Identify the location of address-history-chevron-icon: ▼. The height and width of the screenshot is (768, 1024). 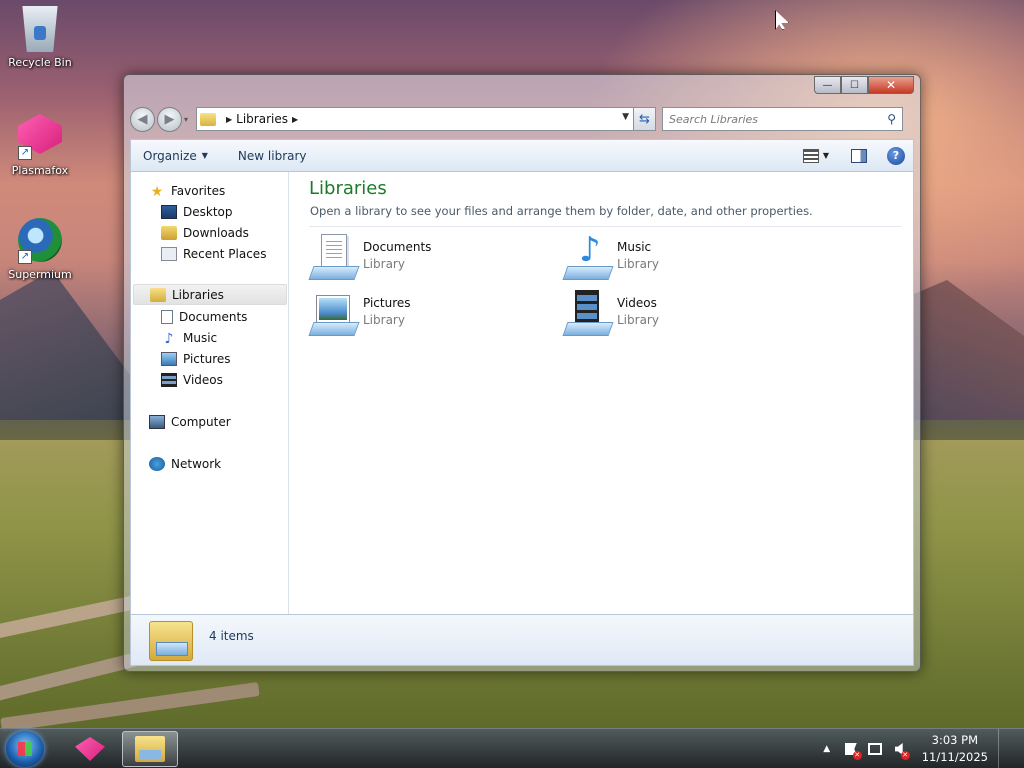
(625, 117).